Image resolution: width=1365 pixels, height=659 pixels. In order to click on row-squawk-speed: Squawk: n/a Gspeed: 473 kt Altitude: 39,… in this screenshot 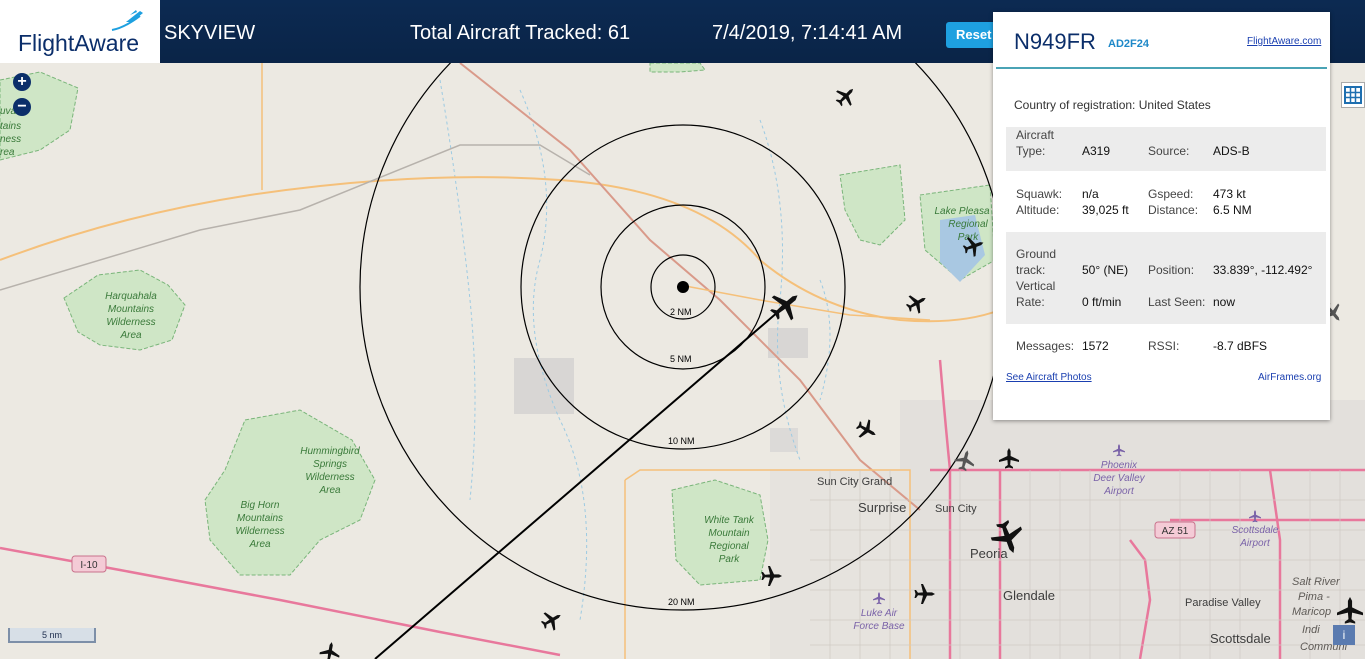, I will do `click(1166, 204)`.